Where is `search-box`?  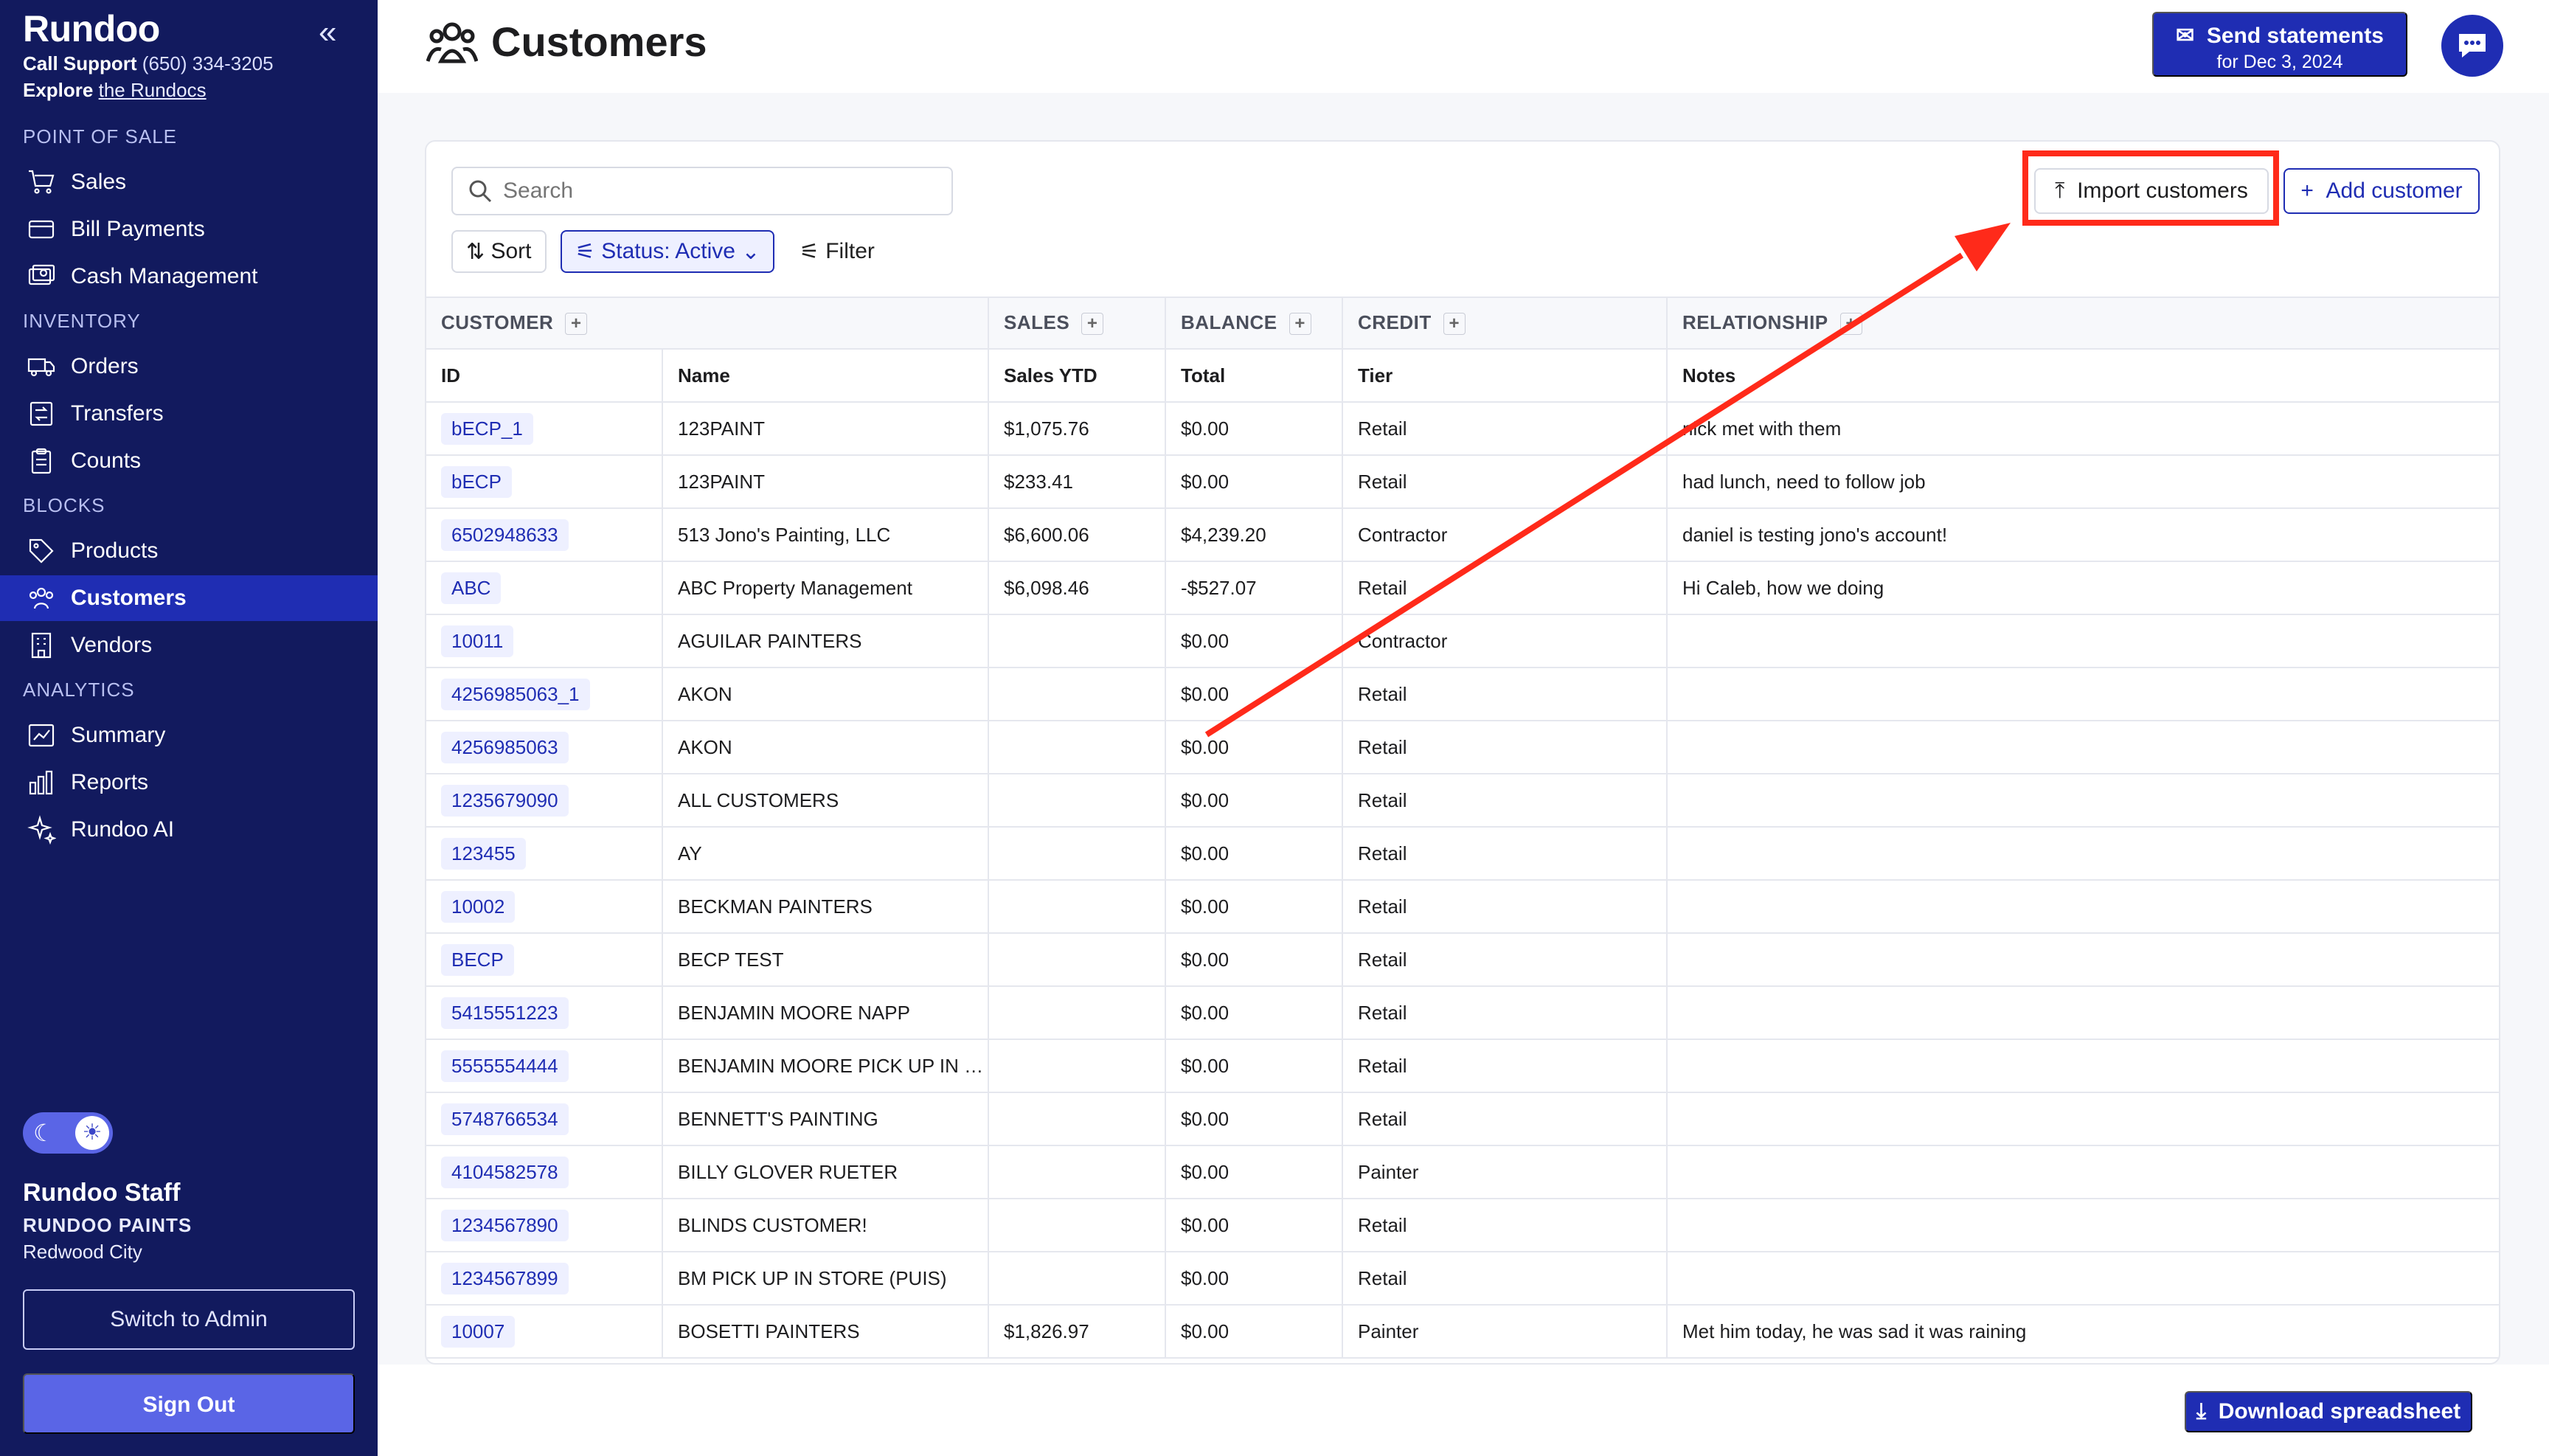 search-box is located at coordinates (702, 191).